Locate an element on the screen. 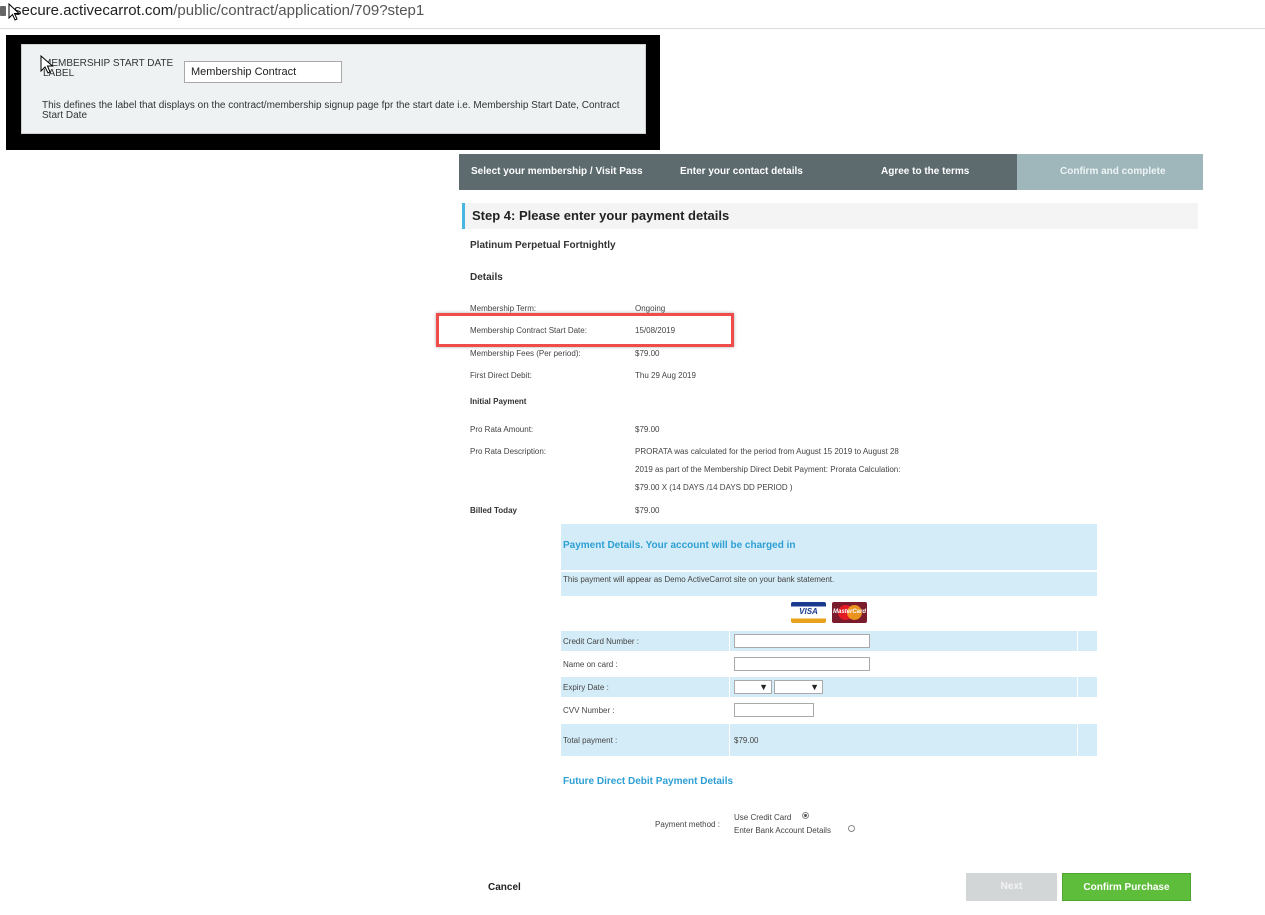  detail-value: $79.00 is located at coordinates (647, 353).